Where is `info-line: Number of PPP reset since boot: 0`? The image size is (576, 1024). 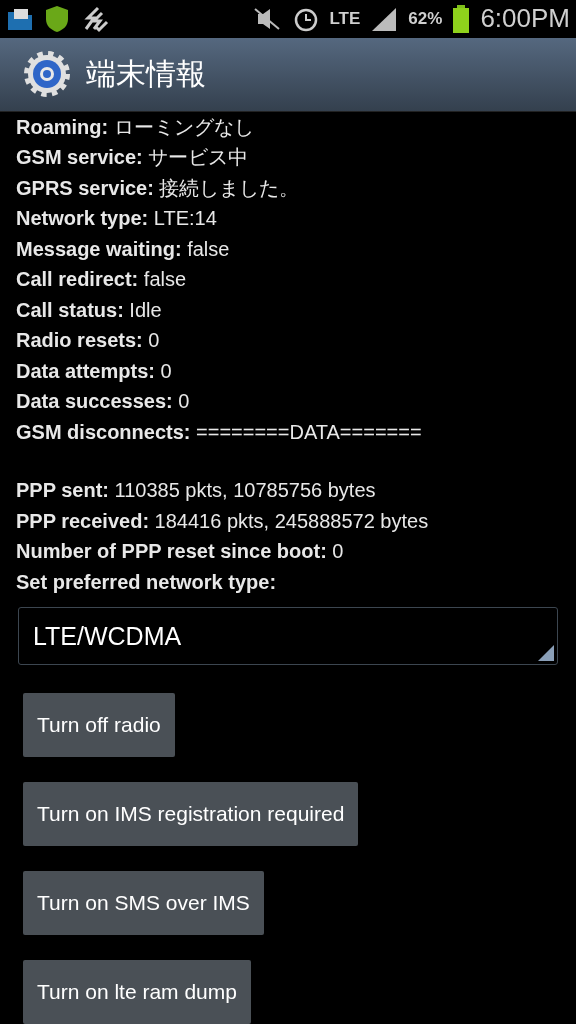 info-line: Number of PPP reset since boot: 0 is located at coordinates (180, 551).